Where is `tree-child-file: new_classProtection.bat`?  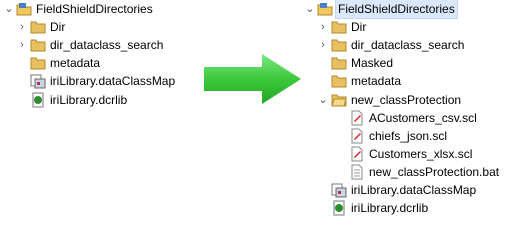
tree-child-file: new_classProtection.bat is located at coordinates (407, 172).